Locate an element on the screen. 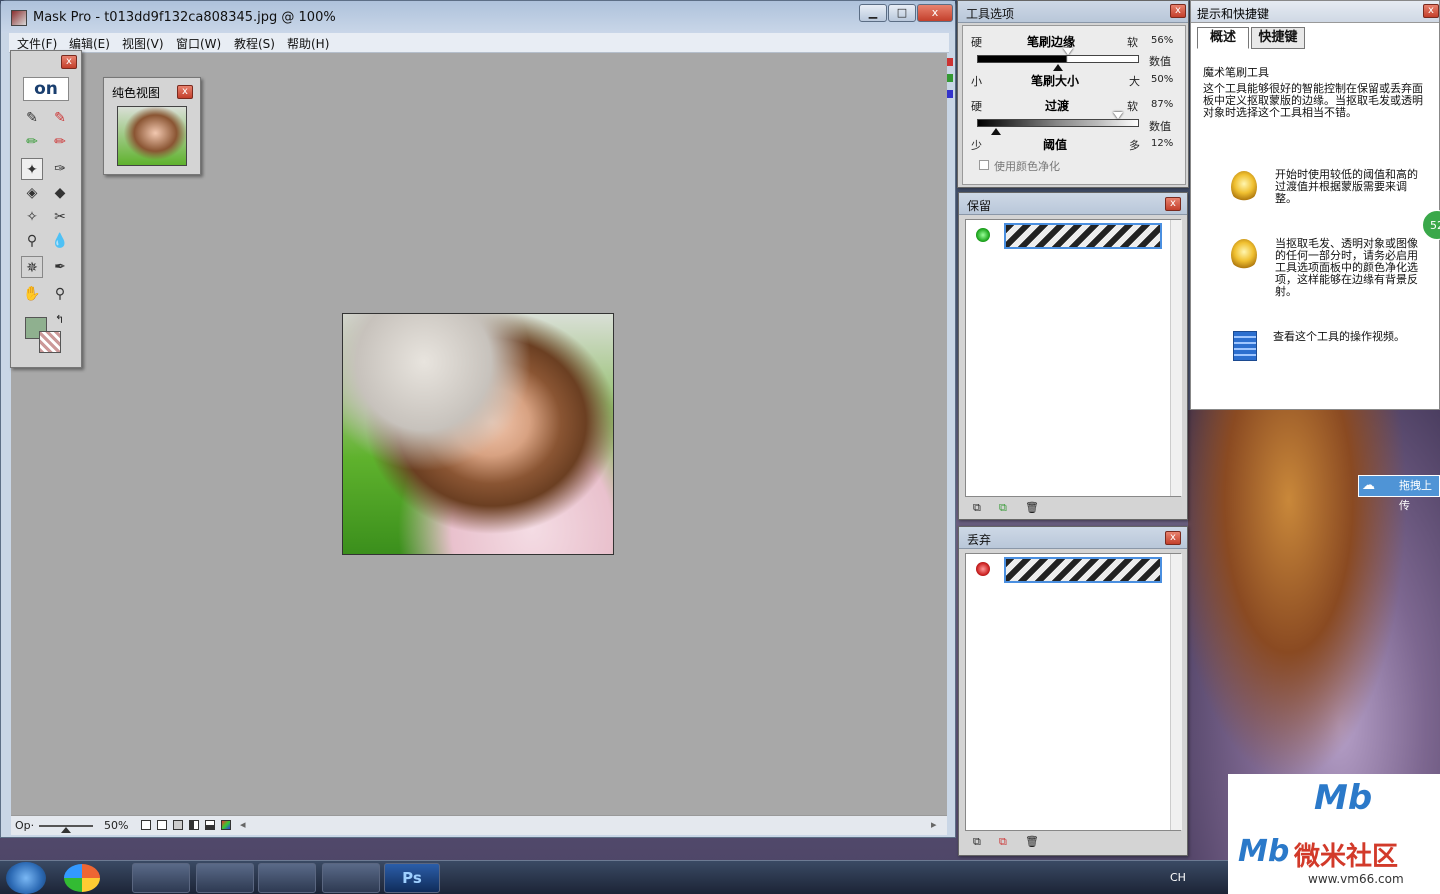 The image size is (1440, 894). menu-view: 视图(V) is located at coordinates (143, 43).